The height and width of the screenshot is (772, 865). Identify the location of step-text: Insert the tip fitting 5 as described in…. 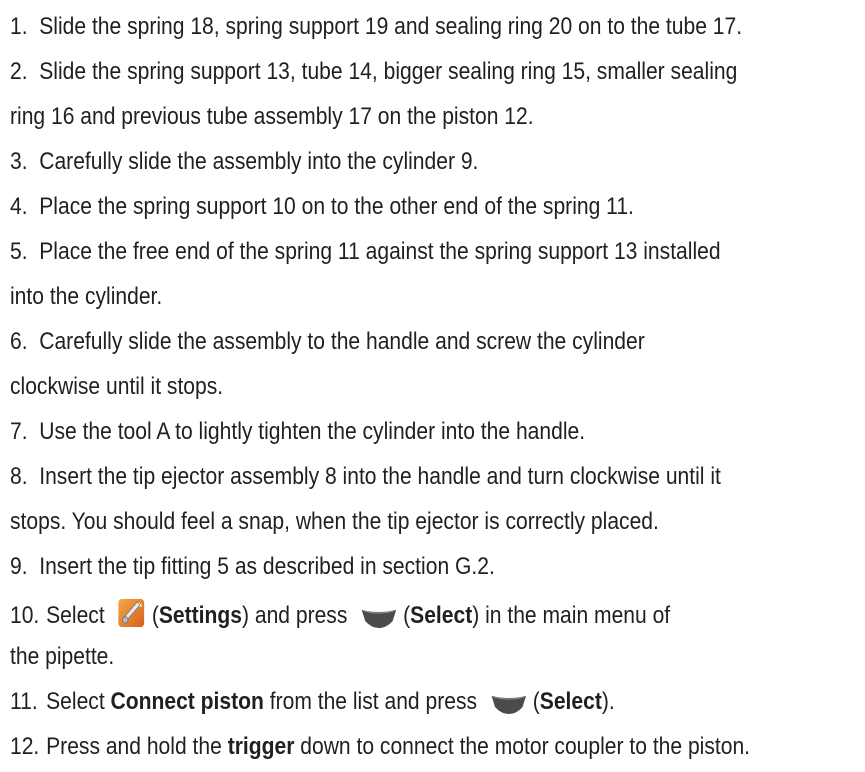
(267, 566).